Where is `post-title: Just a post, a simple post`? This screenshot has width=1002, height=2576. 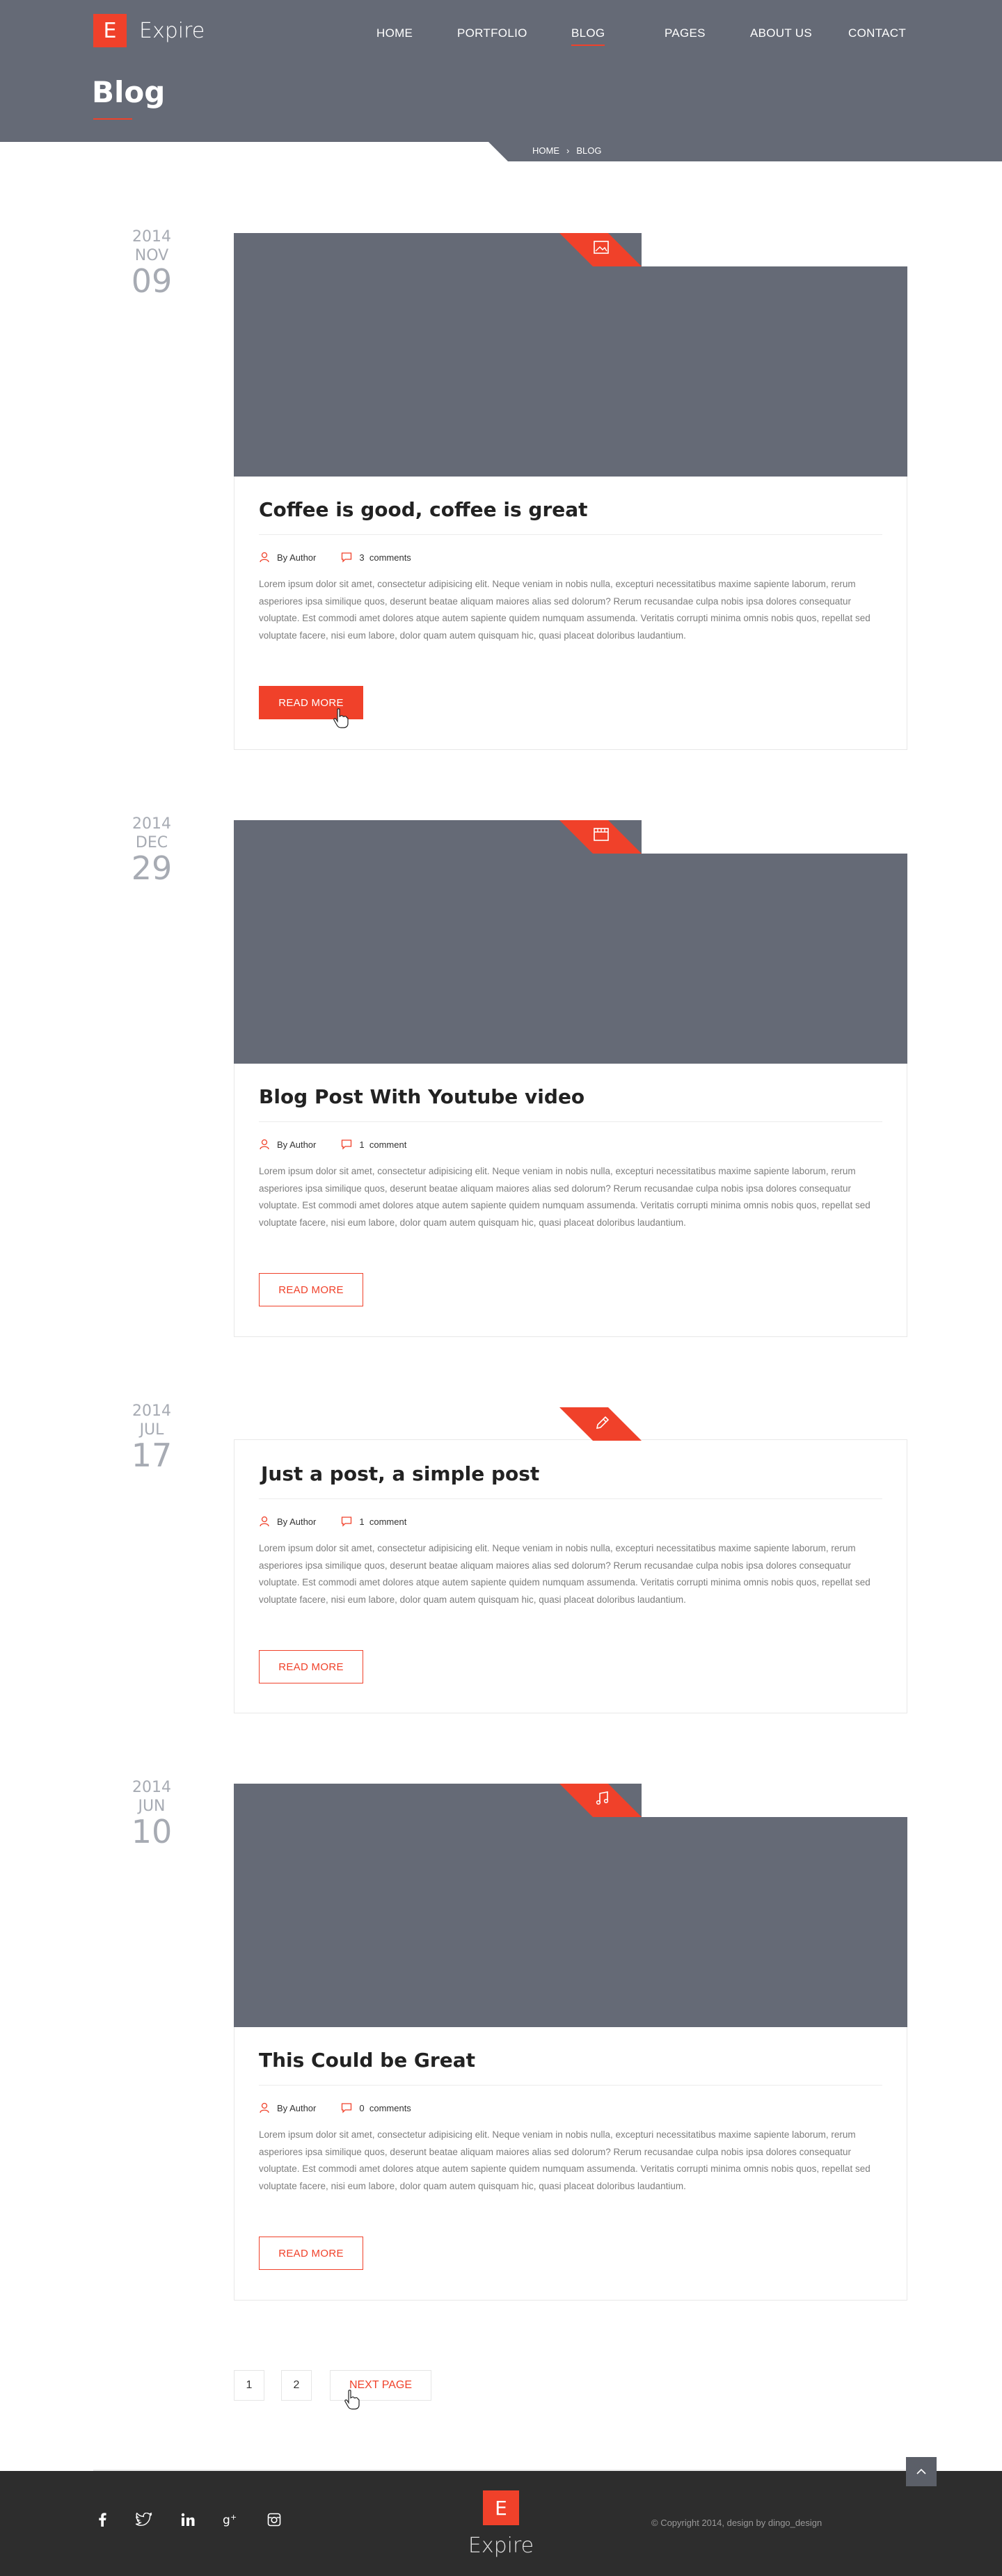
post-title: Just a post, a simple post is located at coordinates (400, 1473).